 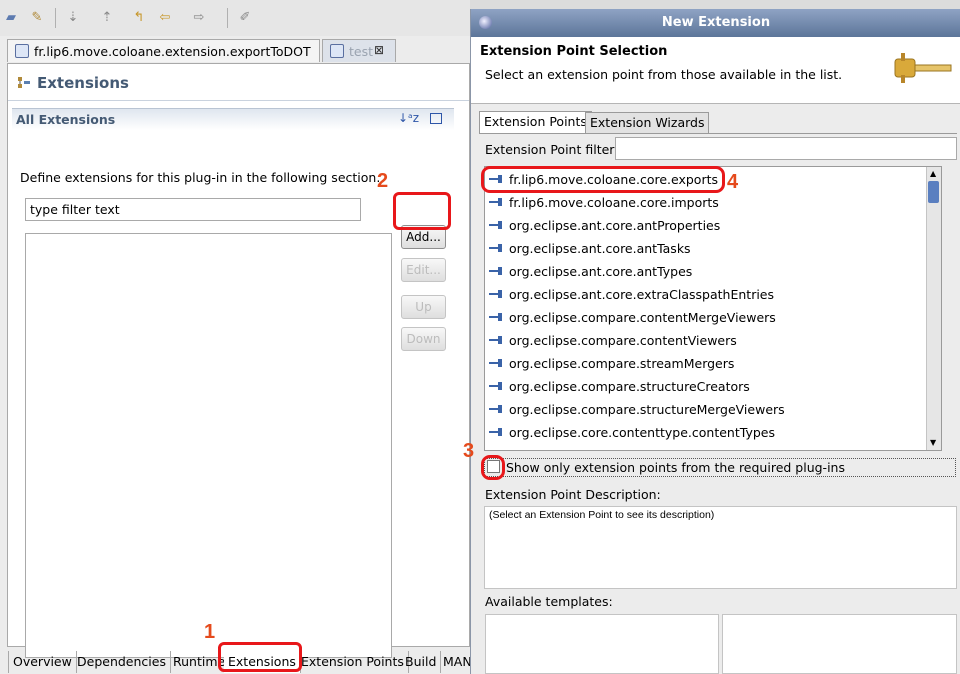 I want to click on dialog-titlebar: New Extension, so click(x=715, y=23).